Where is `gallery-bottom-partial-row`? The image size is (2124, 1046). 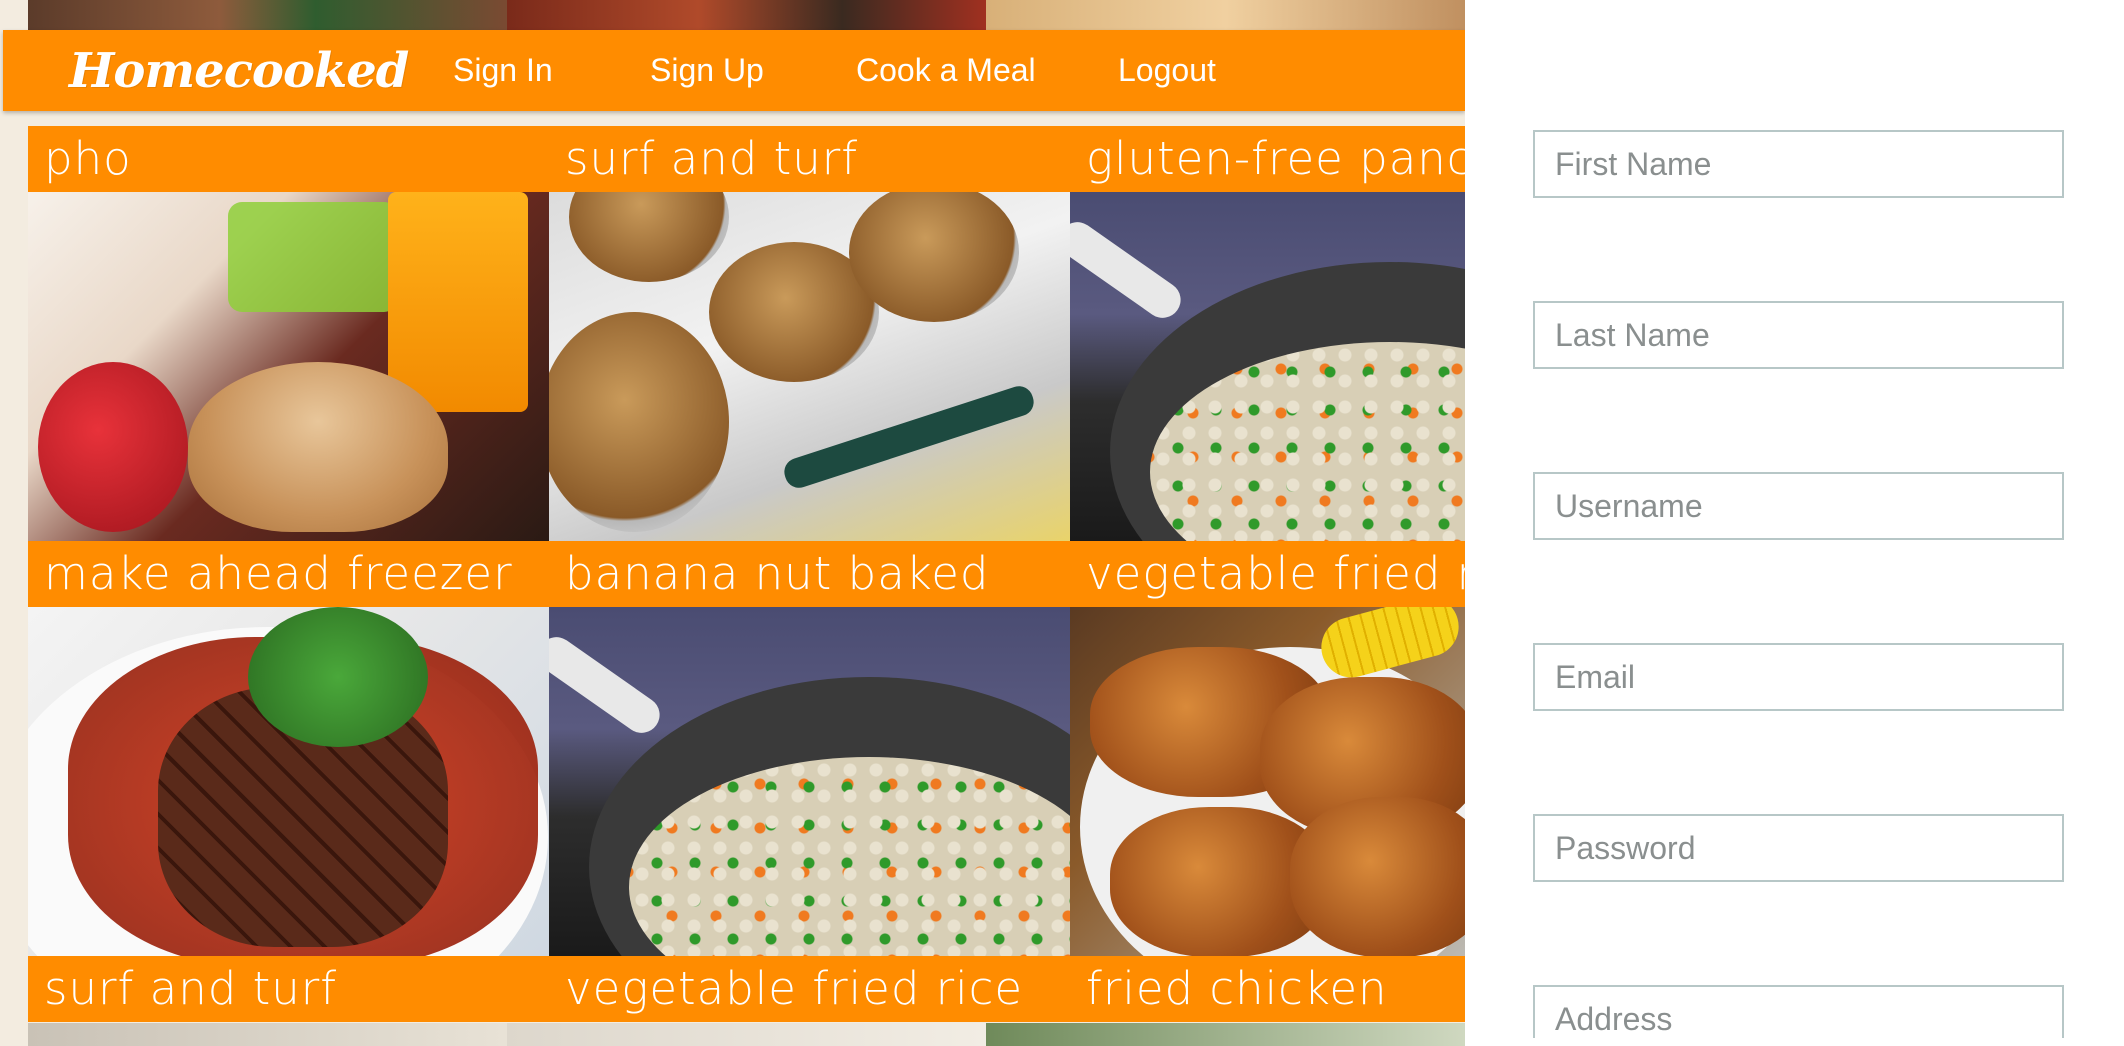
gallery-bottom-partial-row is located at coordinates (746, 1034).